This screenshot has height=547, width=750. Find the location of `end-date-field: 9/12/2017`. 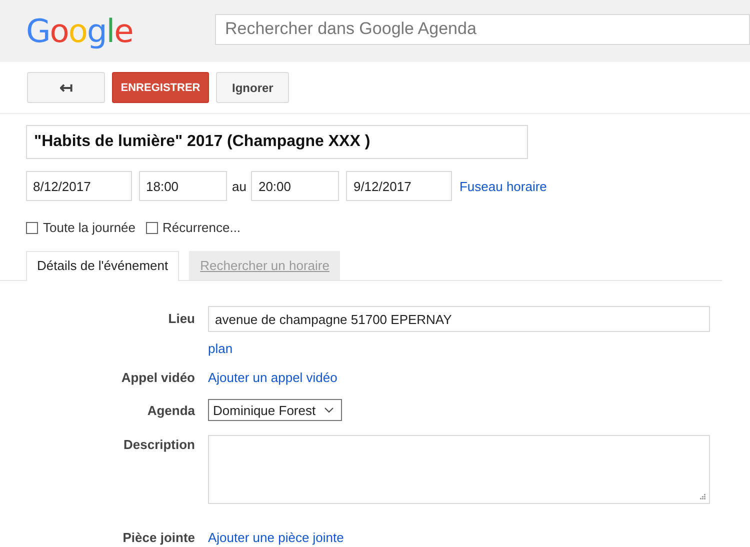

end-date-field: 9/12/2017 is located at coordinates (399, 186).